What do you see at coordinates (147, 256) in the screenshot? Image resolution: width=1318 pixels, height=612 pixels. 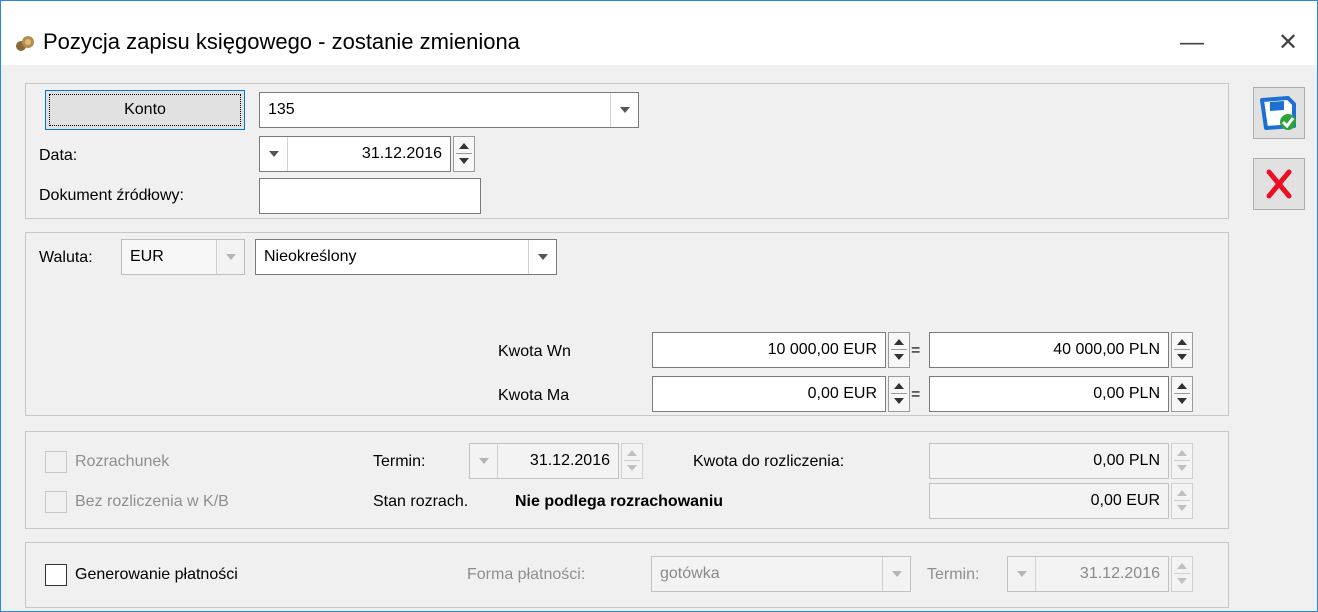 I see `waluta-value: EUR` at bounding box center [147, 256].